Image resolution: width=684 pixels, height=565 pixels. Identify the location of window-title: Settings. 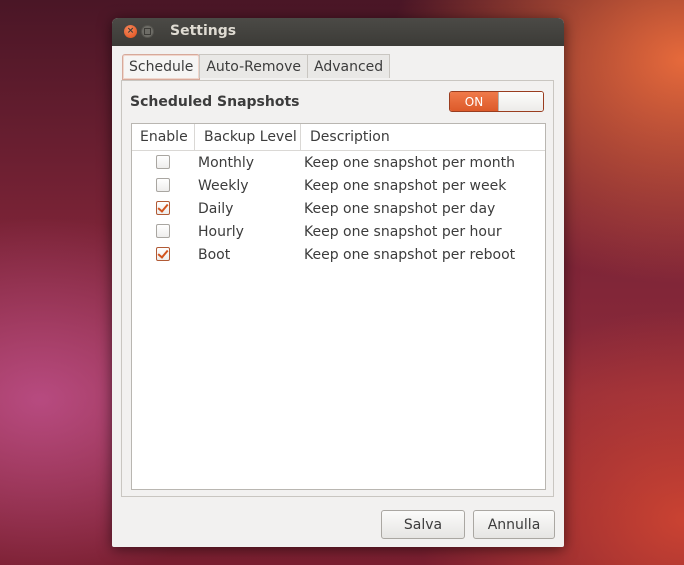
(203, 31).